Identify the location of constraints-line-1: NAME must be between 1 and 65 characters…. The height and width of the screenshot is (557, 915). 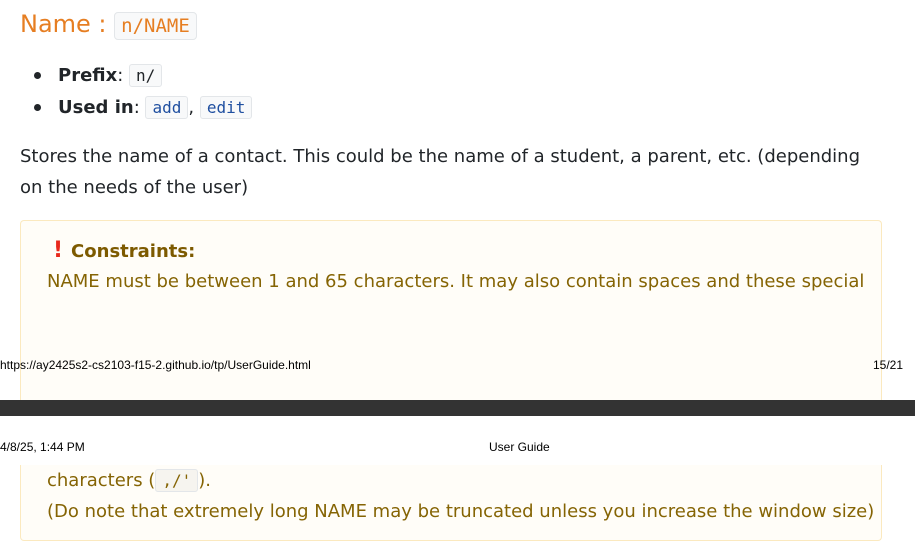
(456, 281).